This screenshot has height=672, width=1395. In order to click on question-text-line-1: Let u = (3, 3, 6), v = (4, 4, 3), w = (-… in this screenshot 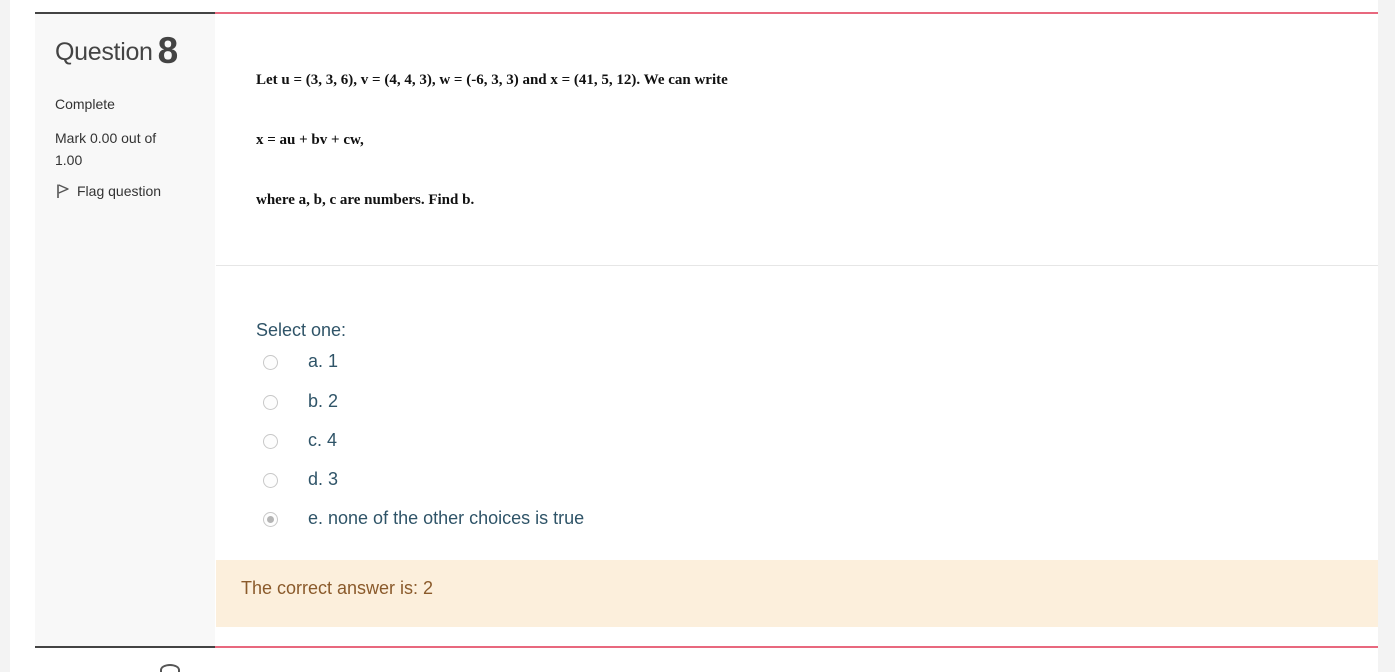, I will do `click(492, 80)`.